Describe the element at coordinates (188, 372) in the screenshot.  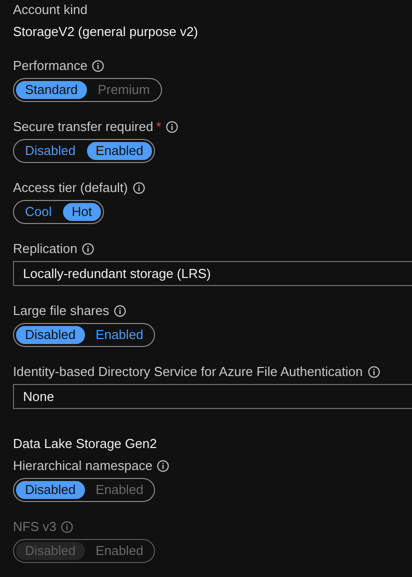
I see `field-label: Identity-based Directory Service for Azure File Authentication` at that location.